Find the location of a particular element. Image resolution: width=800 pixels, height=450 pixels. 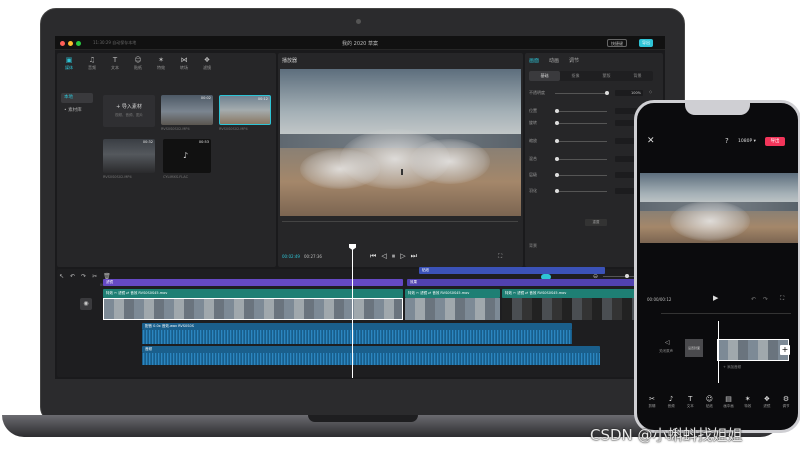

project-title: 我的 2020 草案 is located at coordinates (360, 44).